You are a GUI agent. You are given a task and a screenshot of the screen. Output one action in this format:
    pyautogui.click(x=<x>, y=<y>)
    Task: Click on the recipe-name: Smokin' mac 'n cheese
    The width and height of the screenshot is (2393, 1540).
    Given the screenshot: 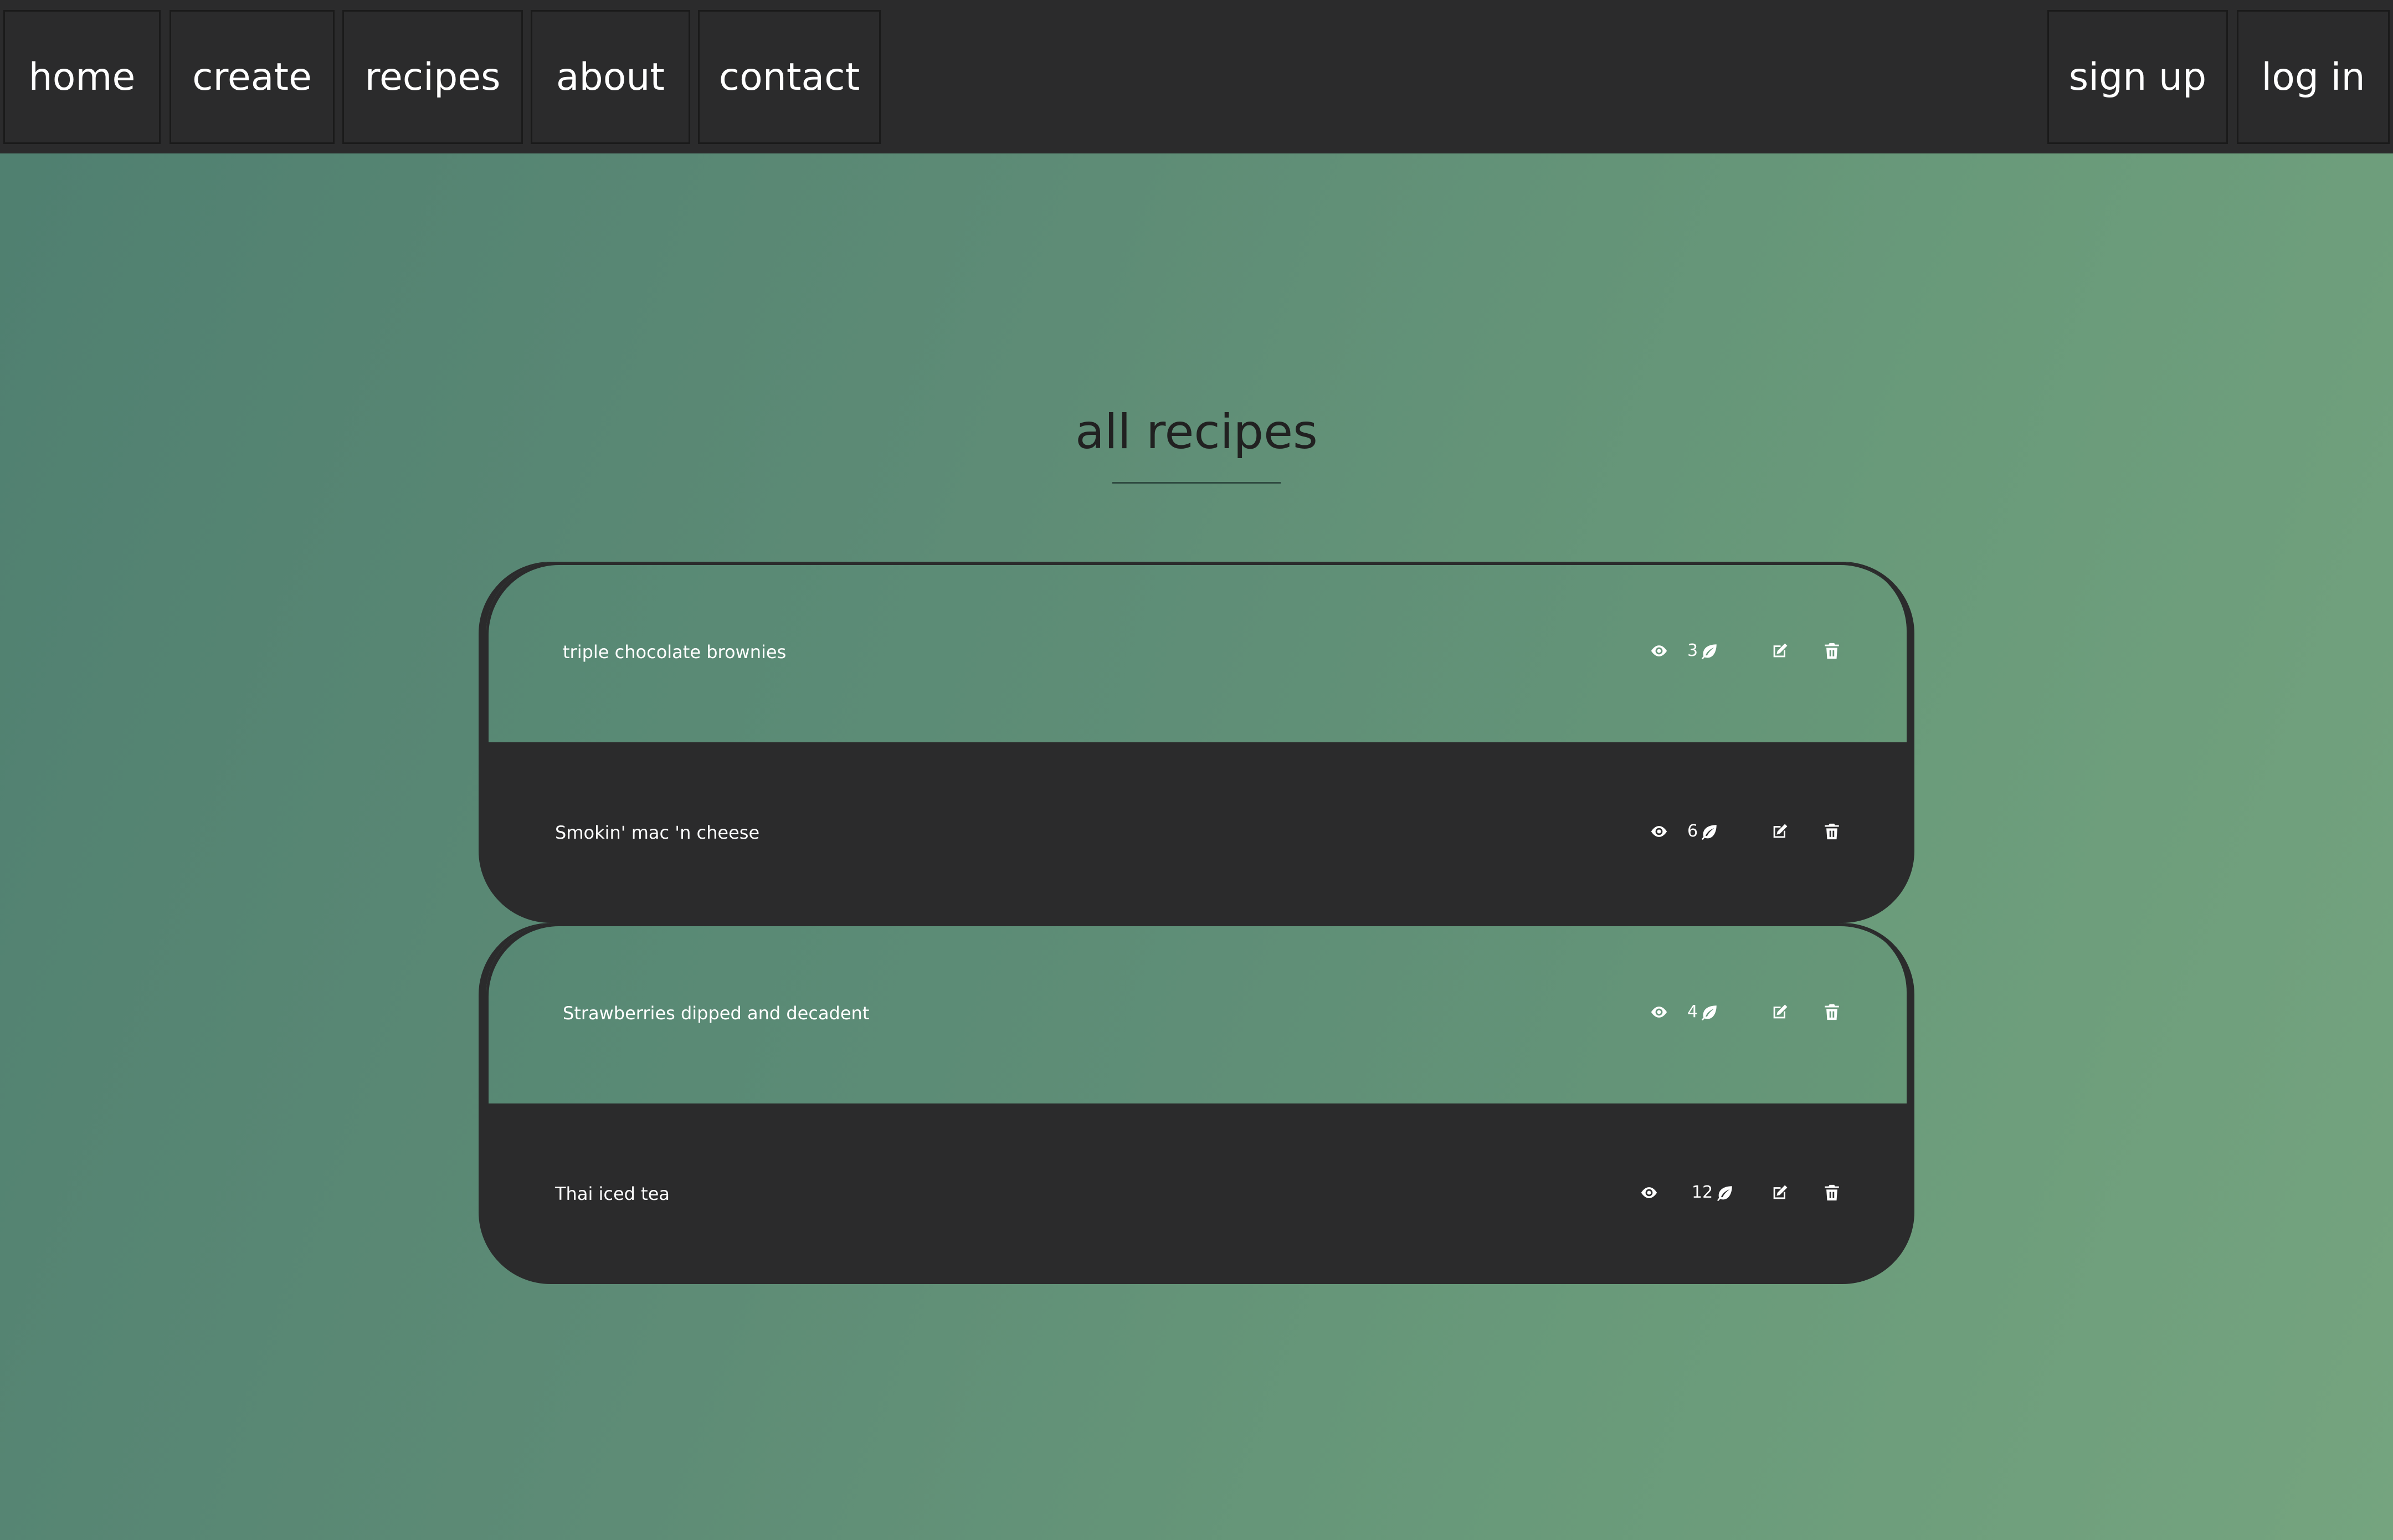 What is the action you would take?
    pyautogui.click(x=657, y=832)
    